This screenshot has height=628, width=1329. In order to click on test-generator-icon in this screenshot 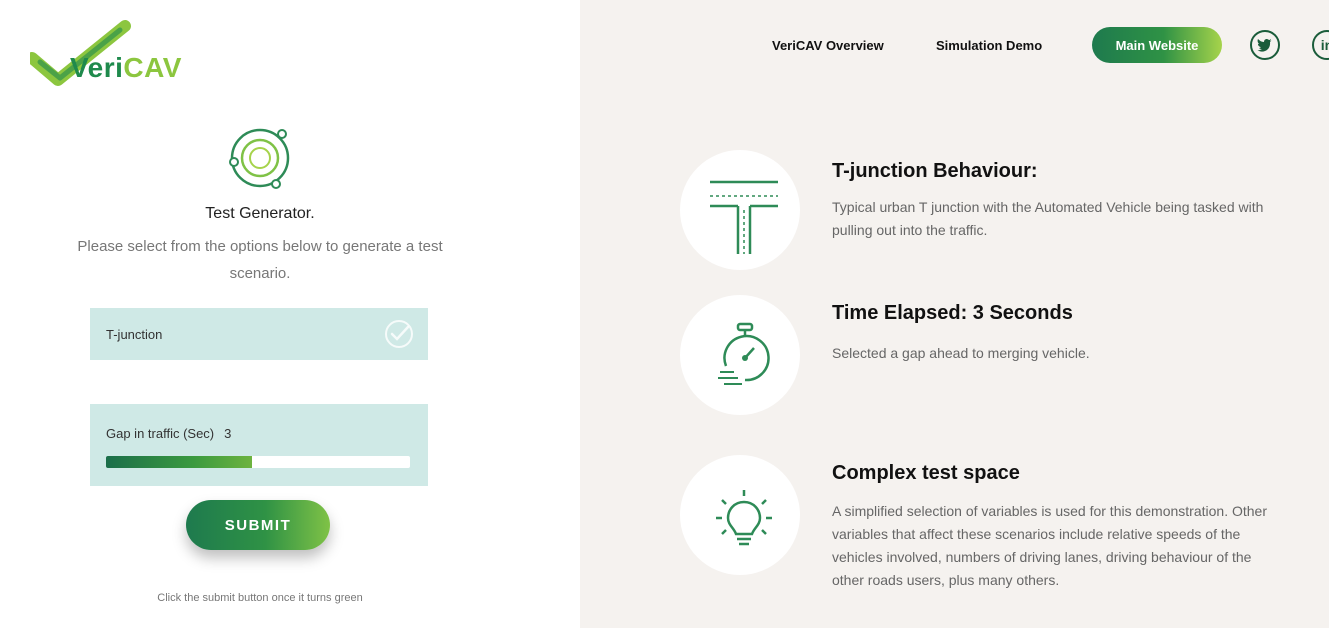, I will do `click(259, 158)`.